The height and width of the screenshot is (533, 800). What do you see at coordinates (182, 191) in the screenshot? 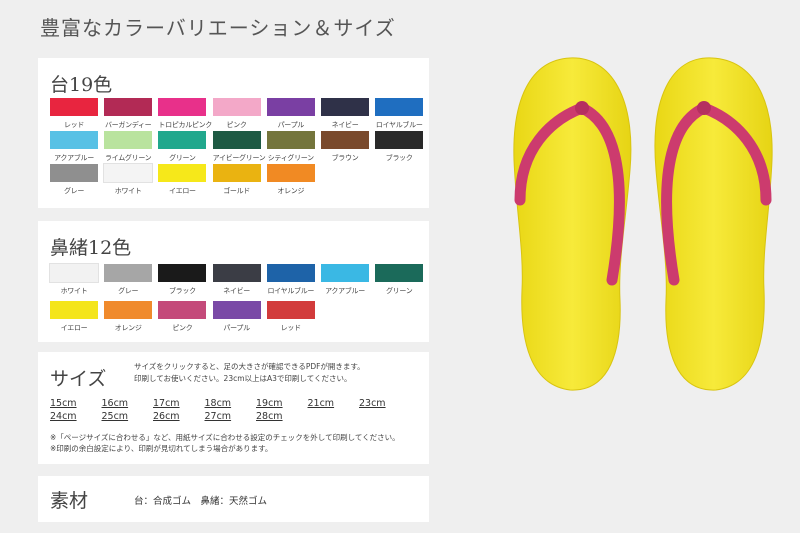
I see `base-color-swatch-label: イエロー` at bounding box center [182, 191].